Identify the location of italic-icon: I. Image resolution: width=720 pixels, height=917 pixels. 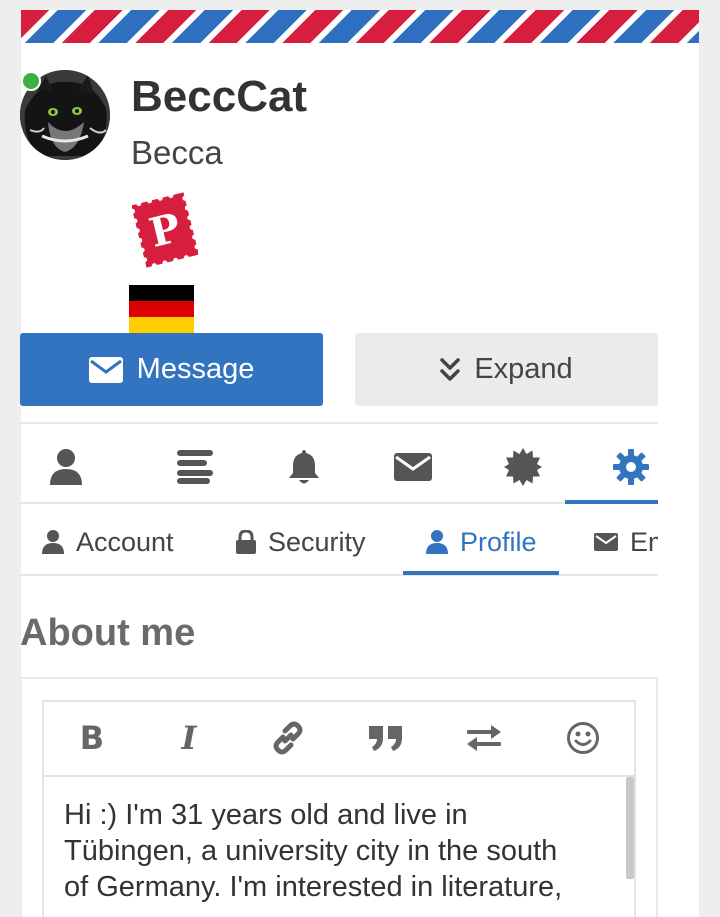
(189, 737).